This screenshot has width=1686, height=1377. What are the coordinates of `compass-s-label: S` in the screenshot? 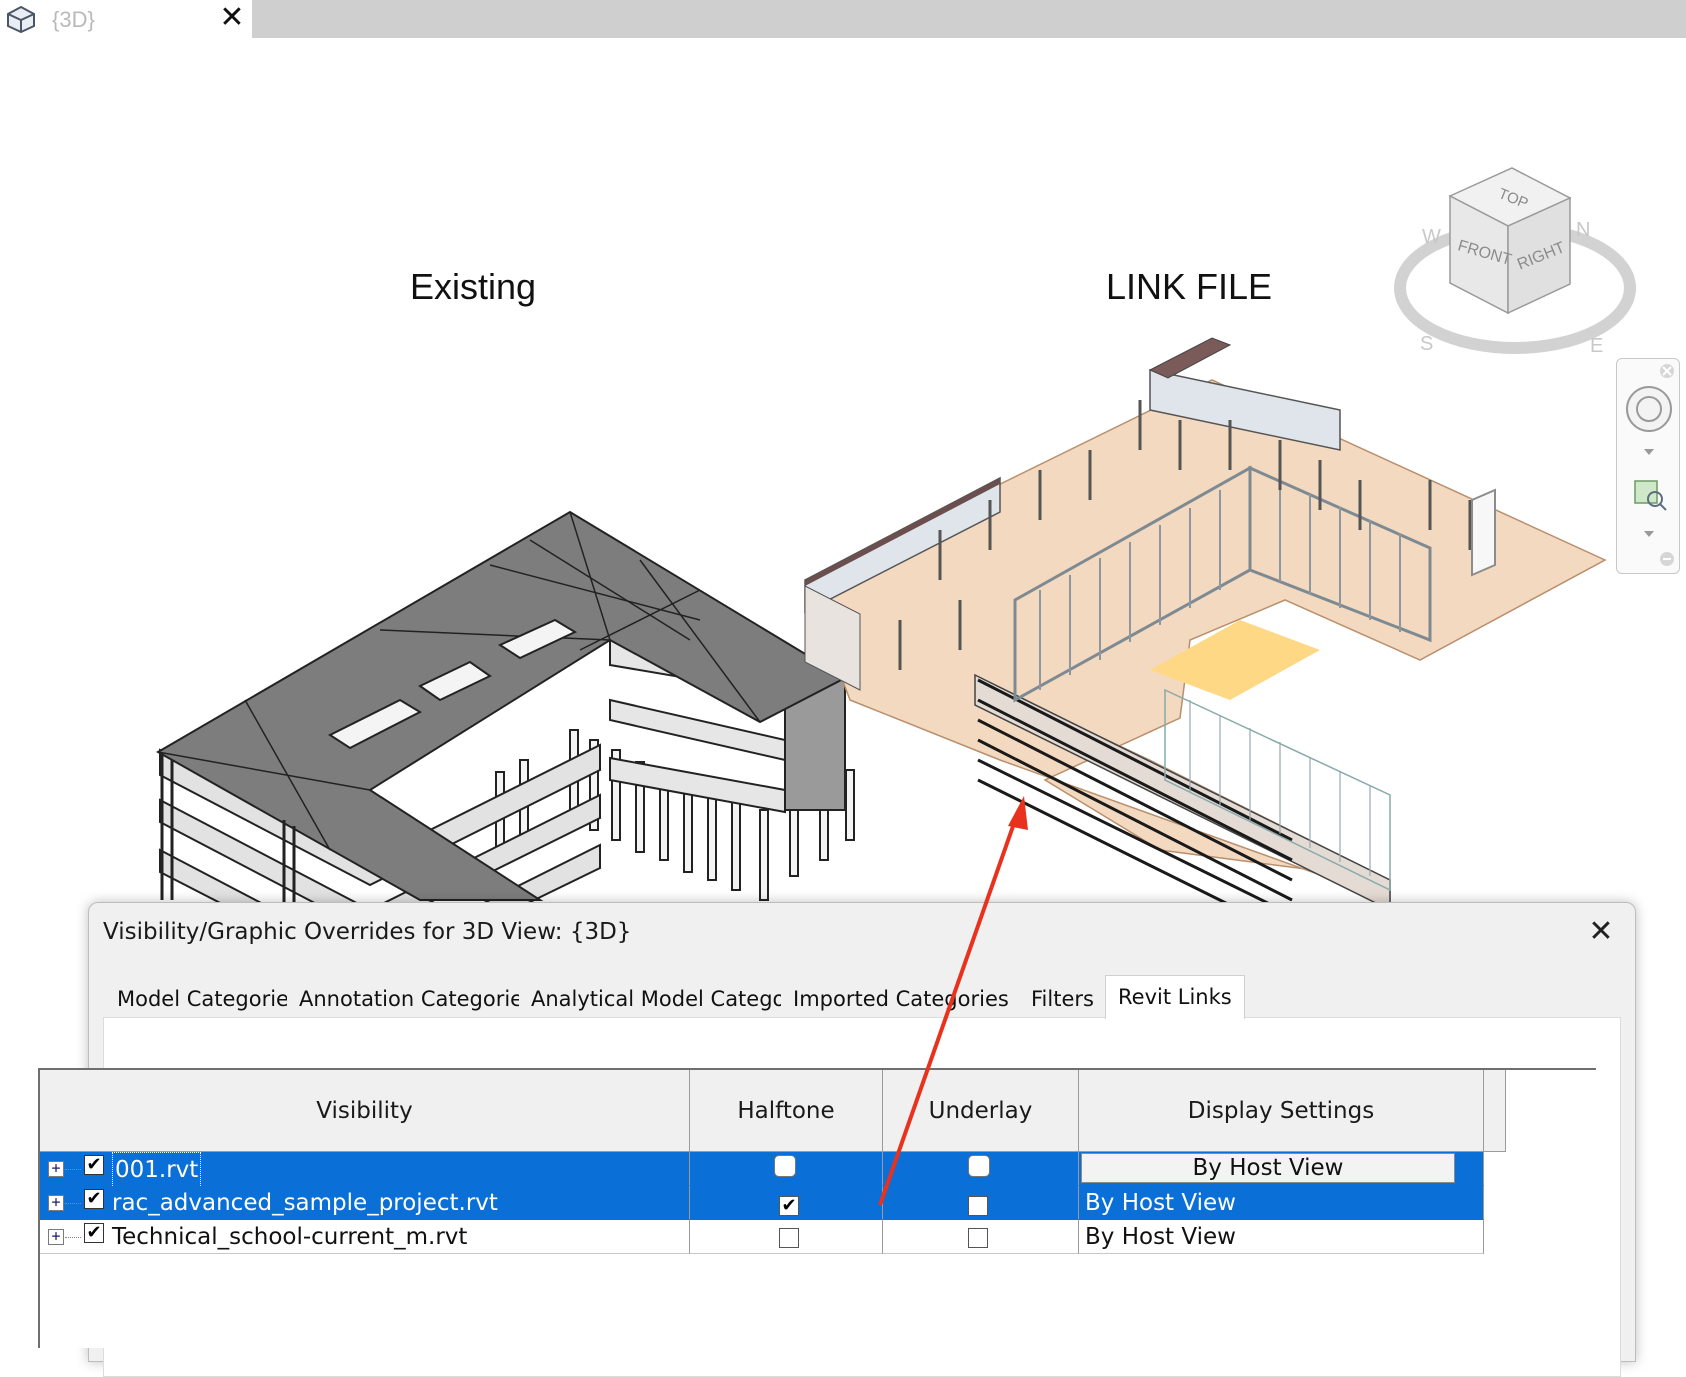 It's located at (1426, 344).